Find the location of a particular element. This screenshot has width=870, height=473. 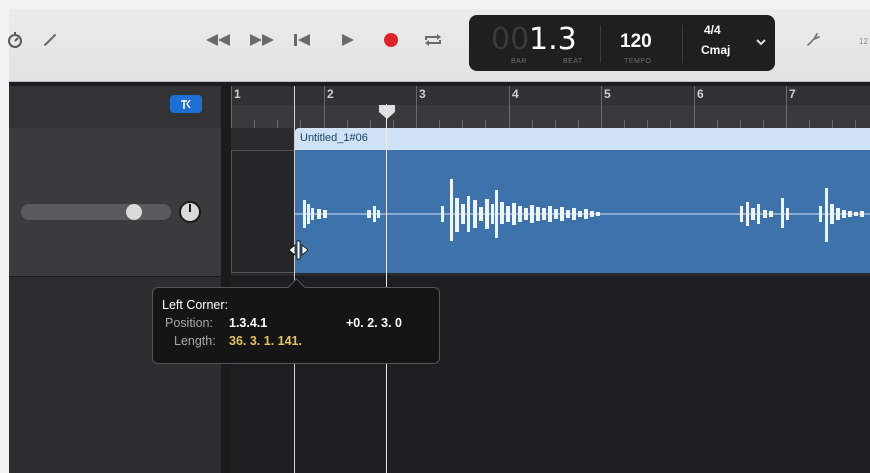

region-header: Untitled_1#06 is located at coordinates (582, 139).